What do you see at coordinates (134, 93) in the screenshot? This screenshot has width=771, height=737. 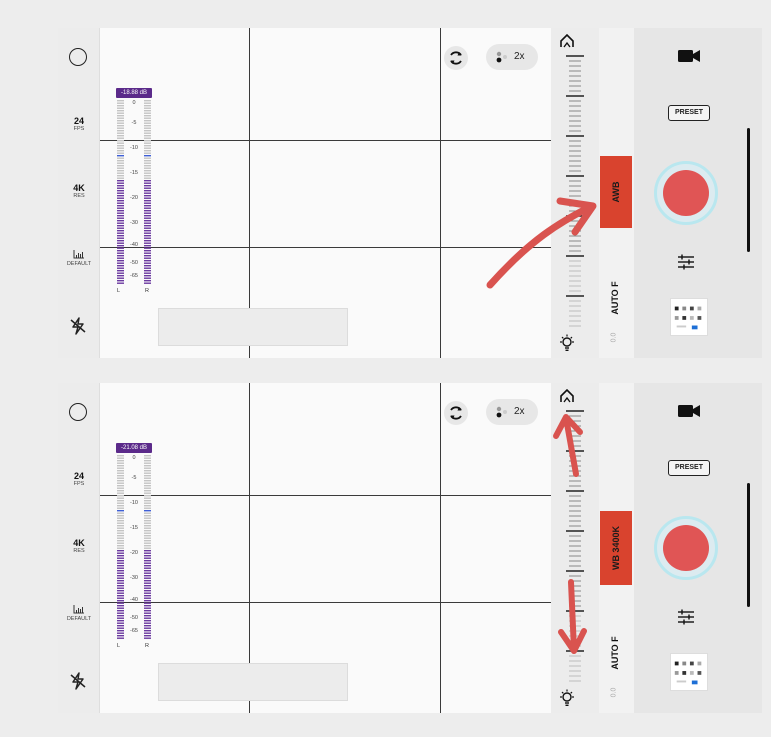 I see `db-reading: -18.88 dB` at bounding box center [134, 93].